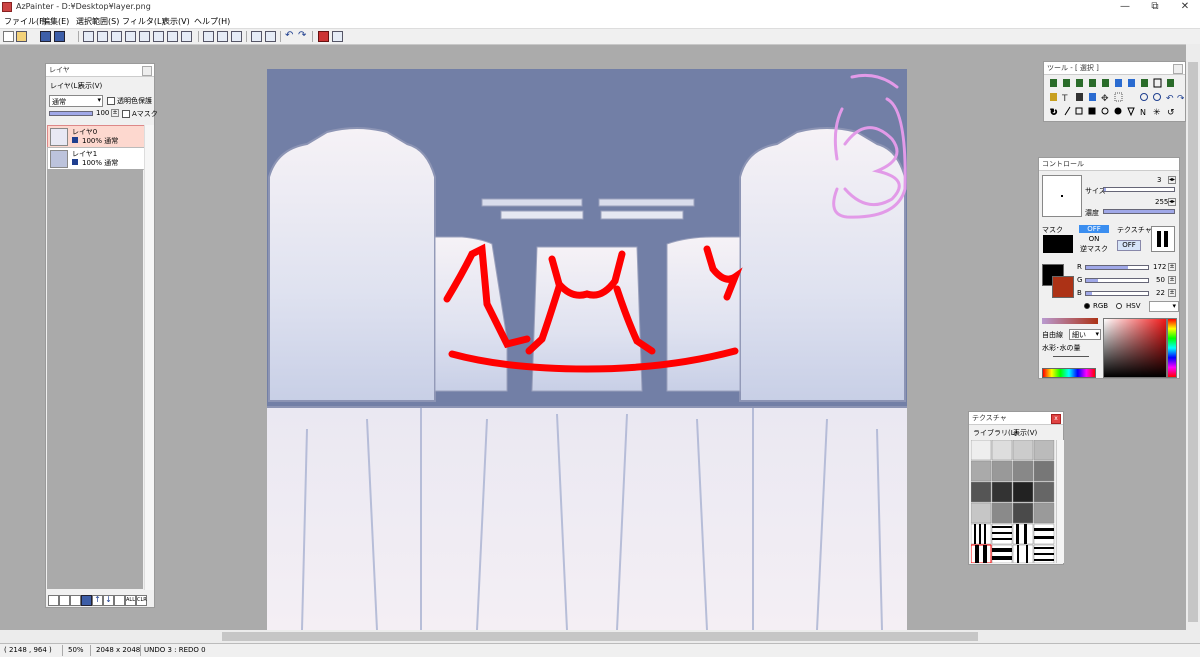 The height and width of the screenshot is (657, 1200). I want to click on layer-row-1: レイヤ1 100% 通常, so click(96, 158).